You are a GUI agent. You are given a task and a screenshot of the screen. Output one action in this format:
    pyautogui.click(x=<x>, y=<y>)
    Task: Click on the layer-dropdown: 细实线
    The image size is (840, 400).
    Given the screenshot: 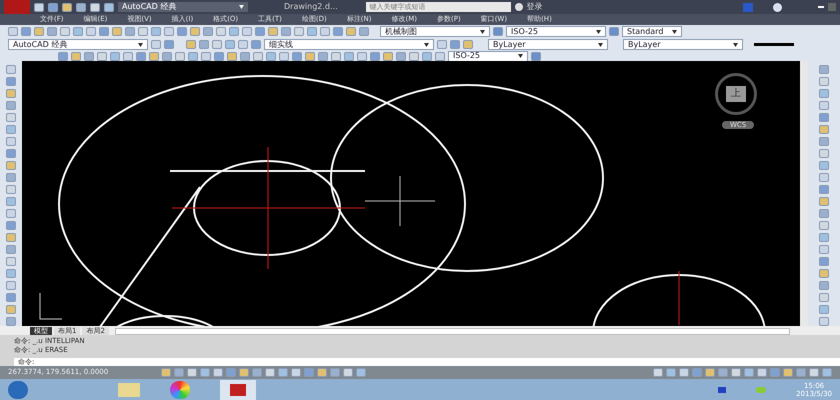 What is the action you would take?
    pyautogui.click(x=349, y=44)
    